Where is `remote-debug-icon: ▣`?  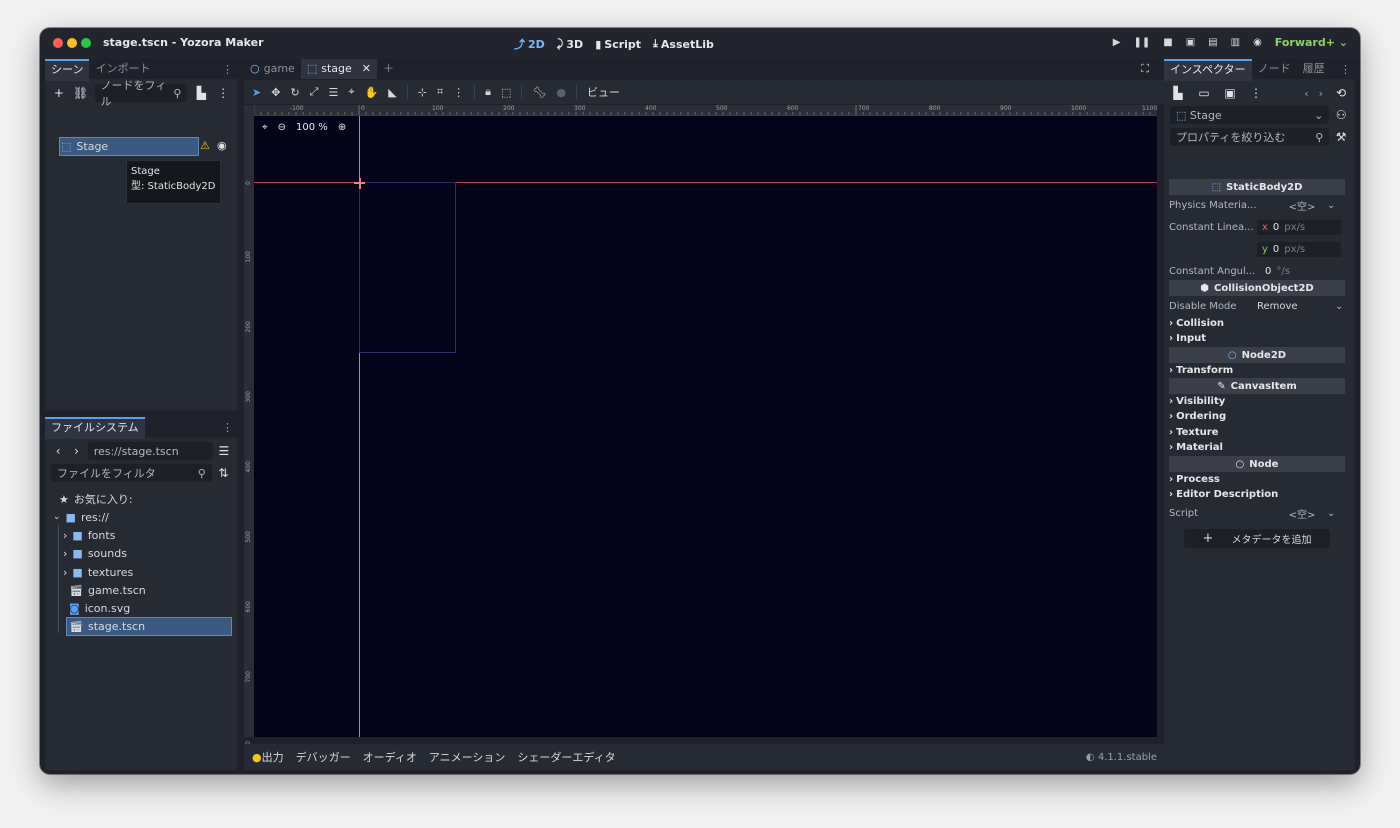
remote-debug-icon: ▣ is located at coordinates (1190, 42).